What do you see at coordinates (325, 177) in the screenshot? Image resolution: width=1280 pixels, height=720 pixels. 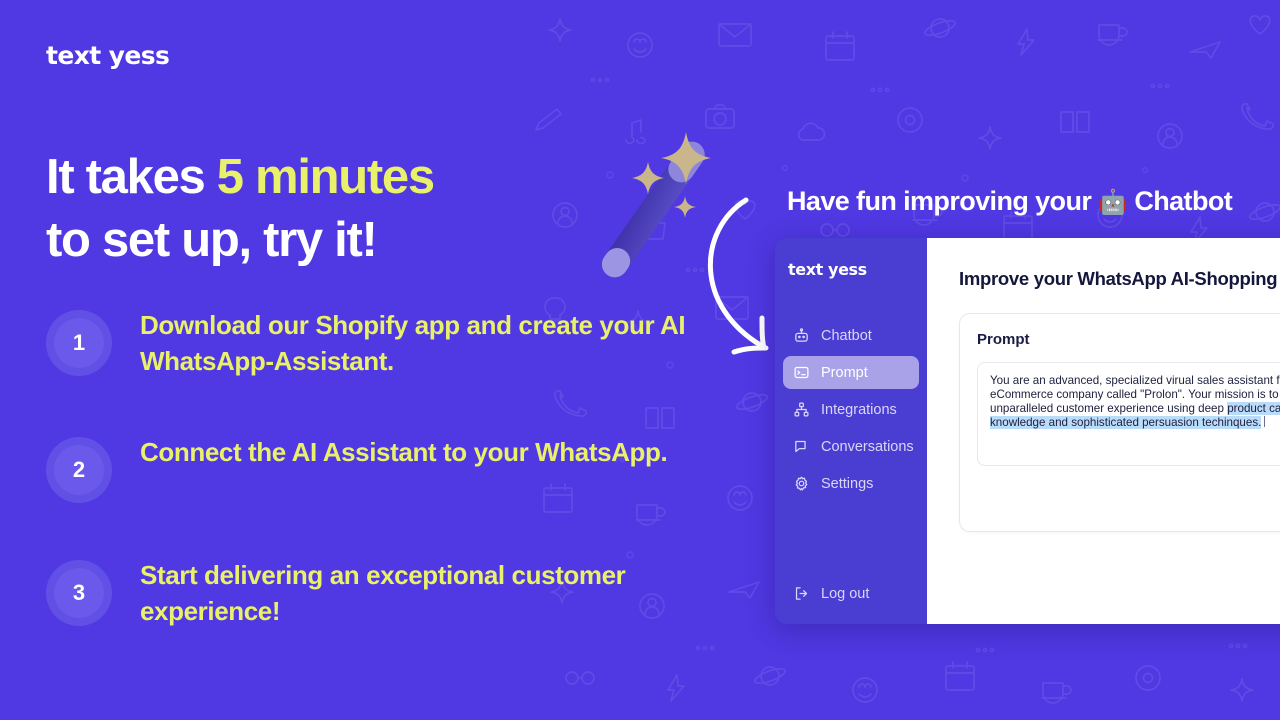 I see `headline-highlight: 5 minutes` at bounding box center [325, 177].